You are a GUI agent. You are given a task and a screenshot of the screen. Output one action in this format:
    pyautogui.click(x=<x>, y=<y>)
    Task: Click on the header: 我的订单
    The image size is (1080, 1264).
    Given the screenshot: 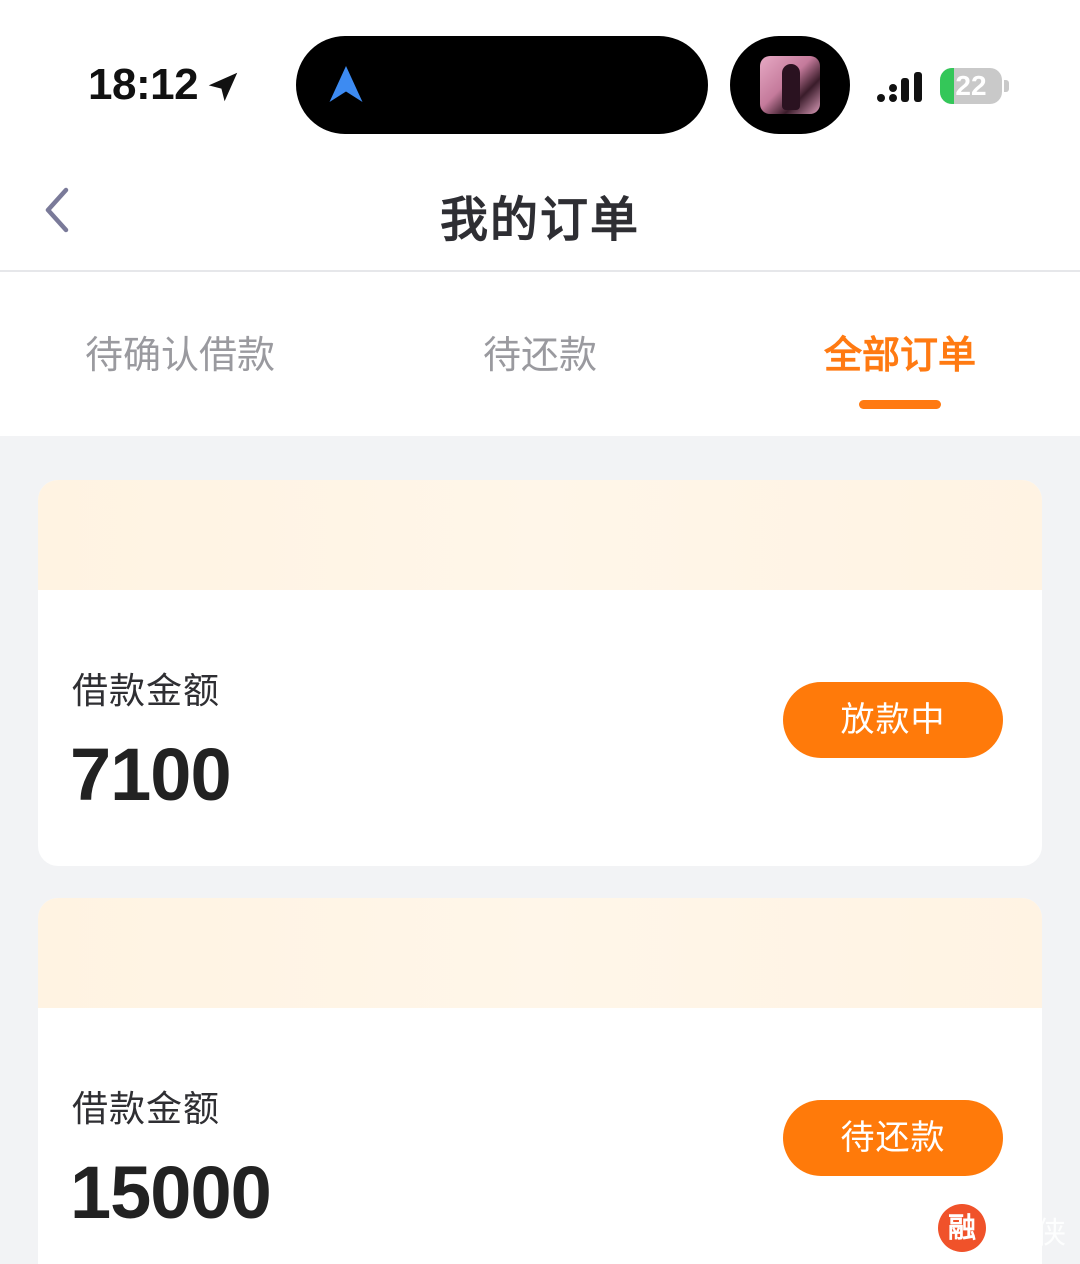 What is the action you would take?
    pyautogui.click(x=540, y=211)
    